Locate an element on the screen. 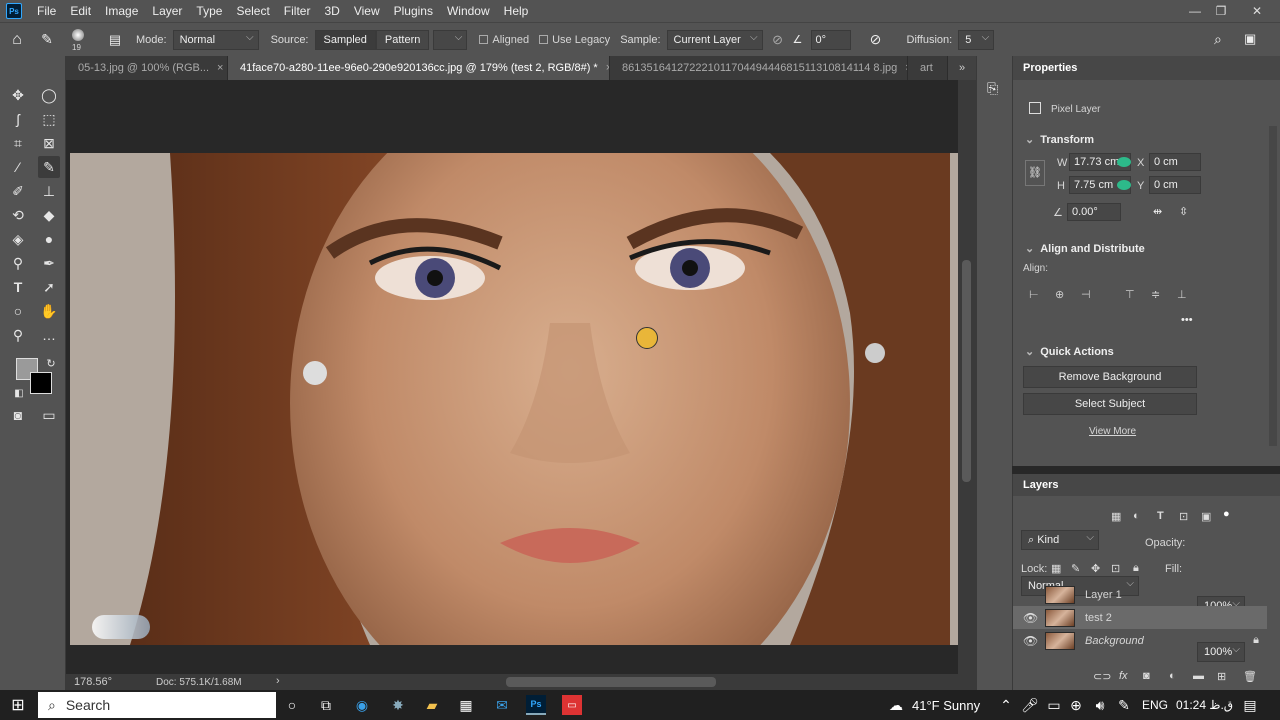 This screenshot has width=1280, height=720. brush-preset-picker: 19 is located at coordinates (80, 40).